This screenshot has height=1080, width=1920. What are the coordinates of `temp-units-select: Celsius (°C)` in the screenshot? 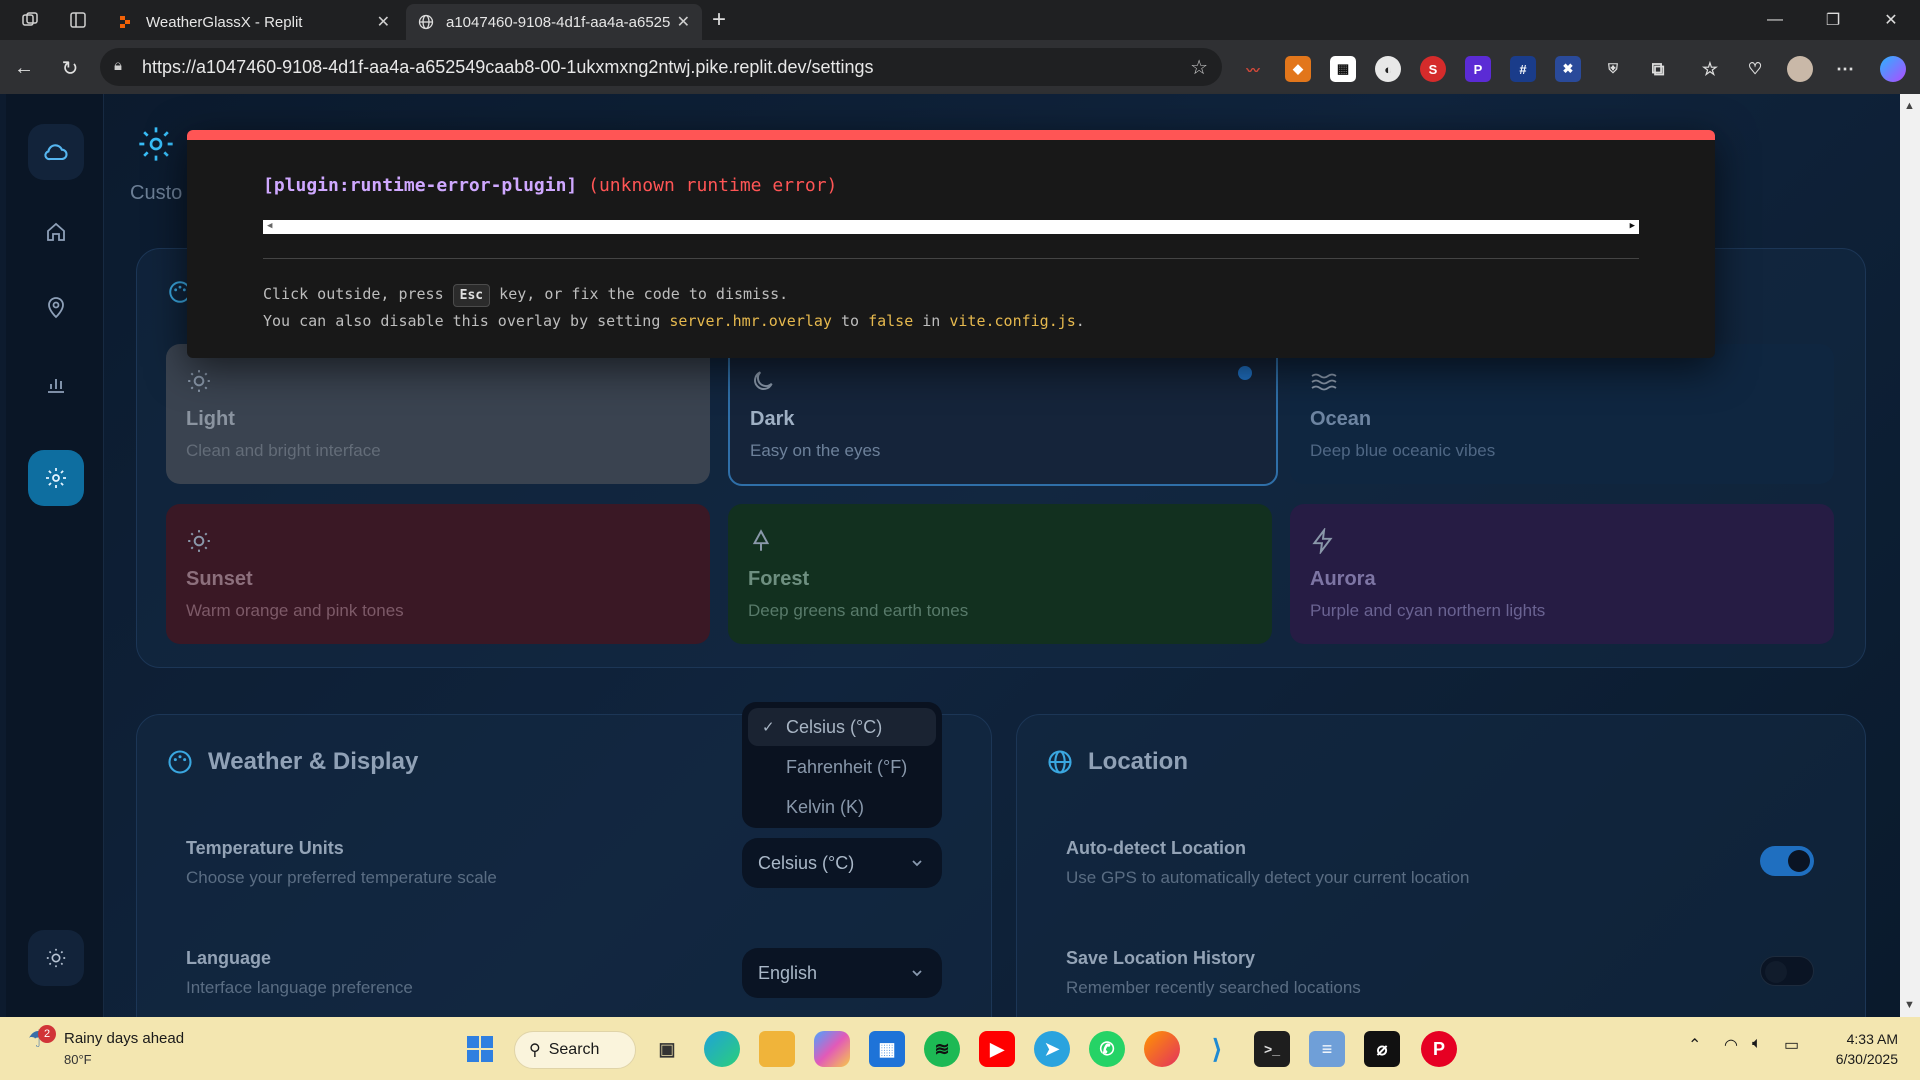 It's located at (842, 863).